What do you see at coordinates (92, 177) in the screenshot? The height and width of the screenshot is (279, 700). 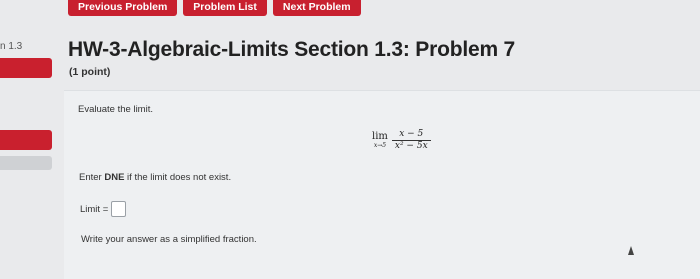 I see `dne-prefix: Enter` at bounding box center [92, 177].